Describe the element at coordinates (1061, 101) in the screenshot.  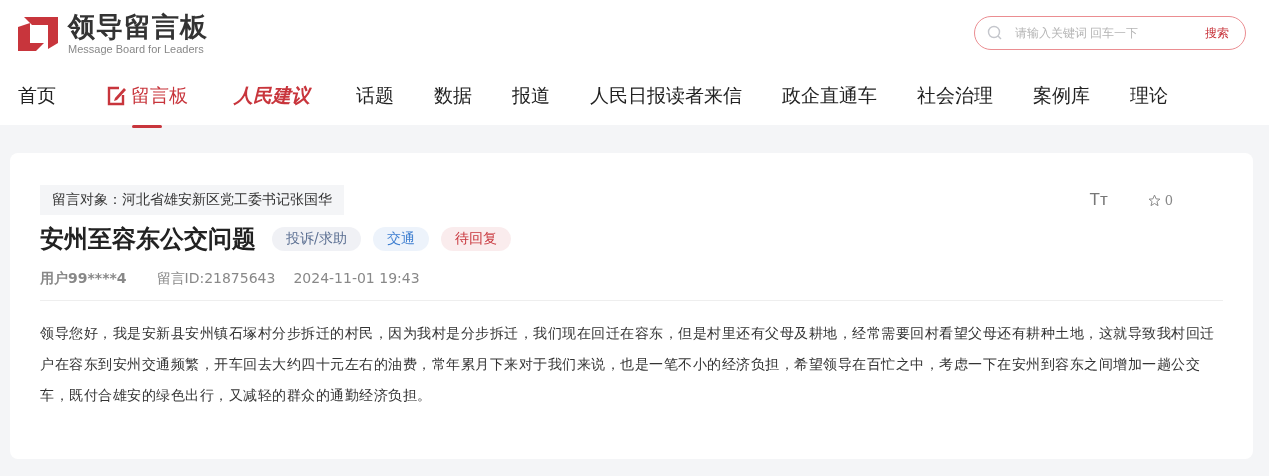
I see `nav-tab: 案例库` at that location.